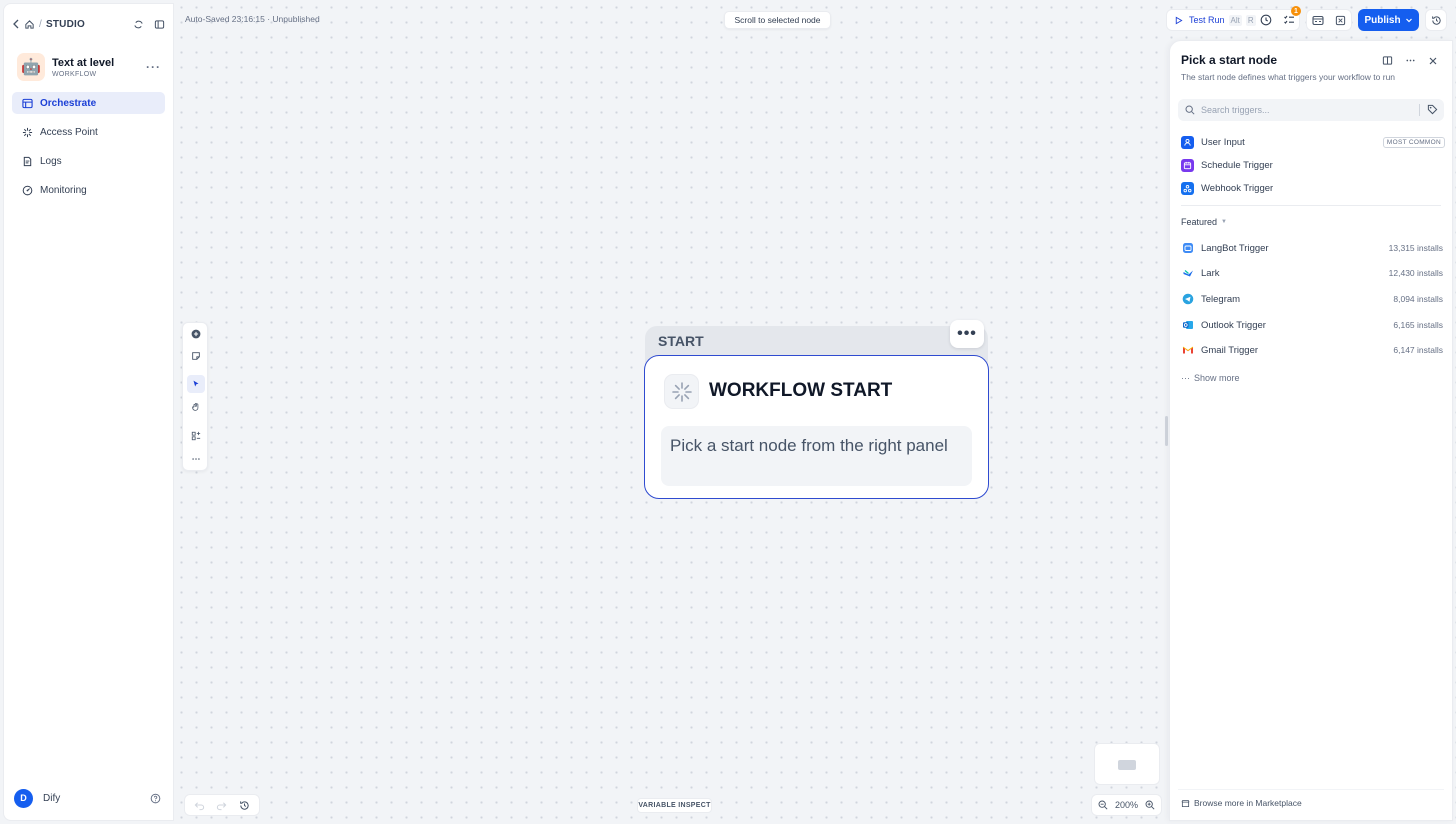 The height and width of the screenshot is (824, 1456). Describe the element at coordinates (674, 805) in the screenshot. I see `variable-inspect-button: VARIABLE INSPECT` at that location.